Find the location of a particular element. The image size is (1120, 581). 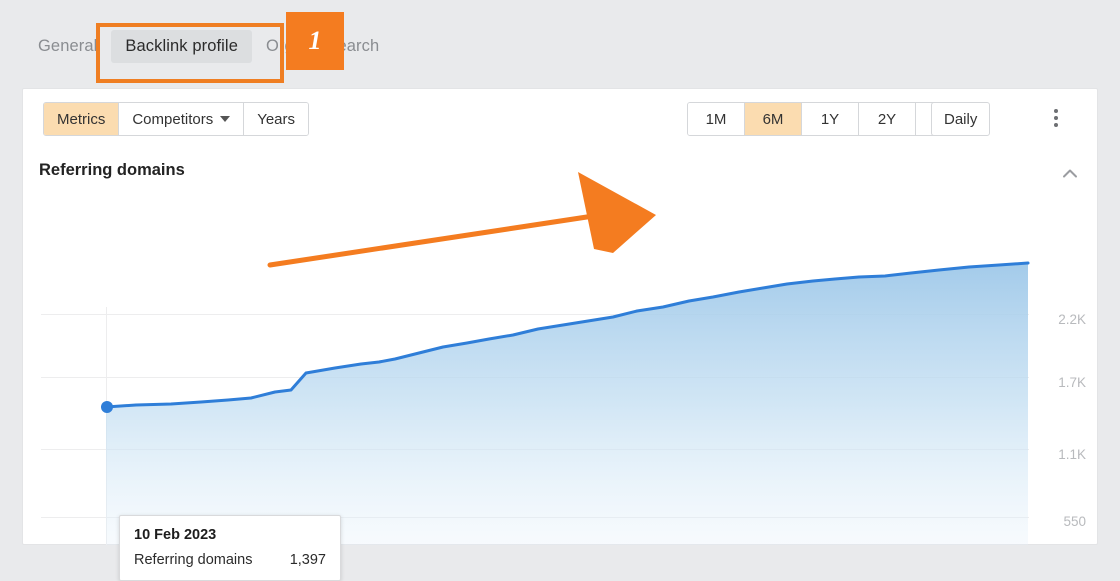

more-options-button is located at coordinates (1056, 118).